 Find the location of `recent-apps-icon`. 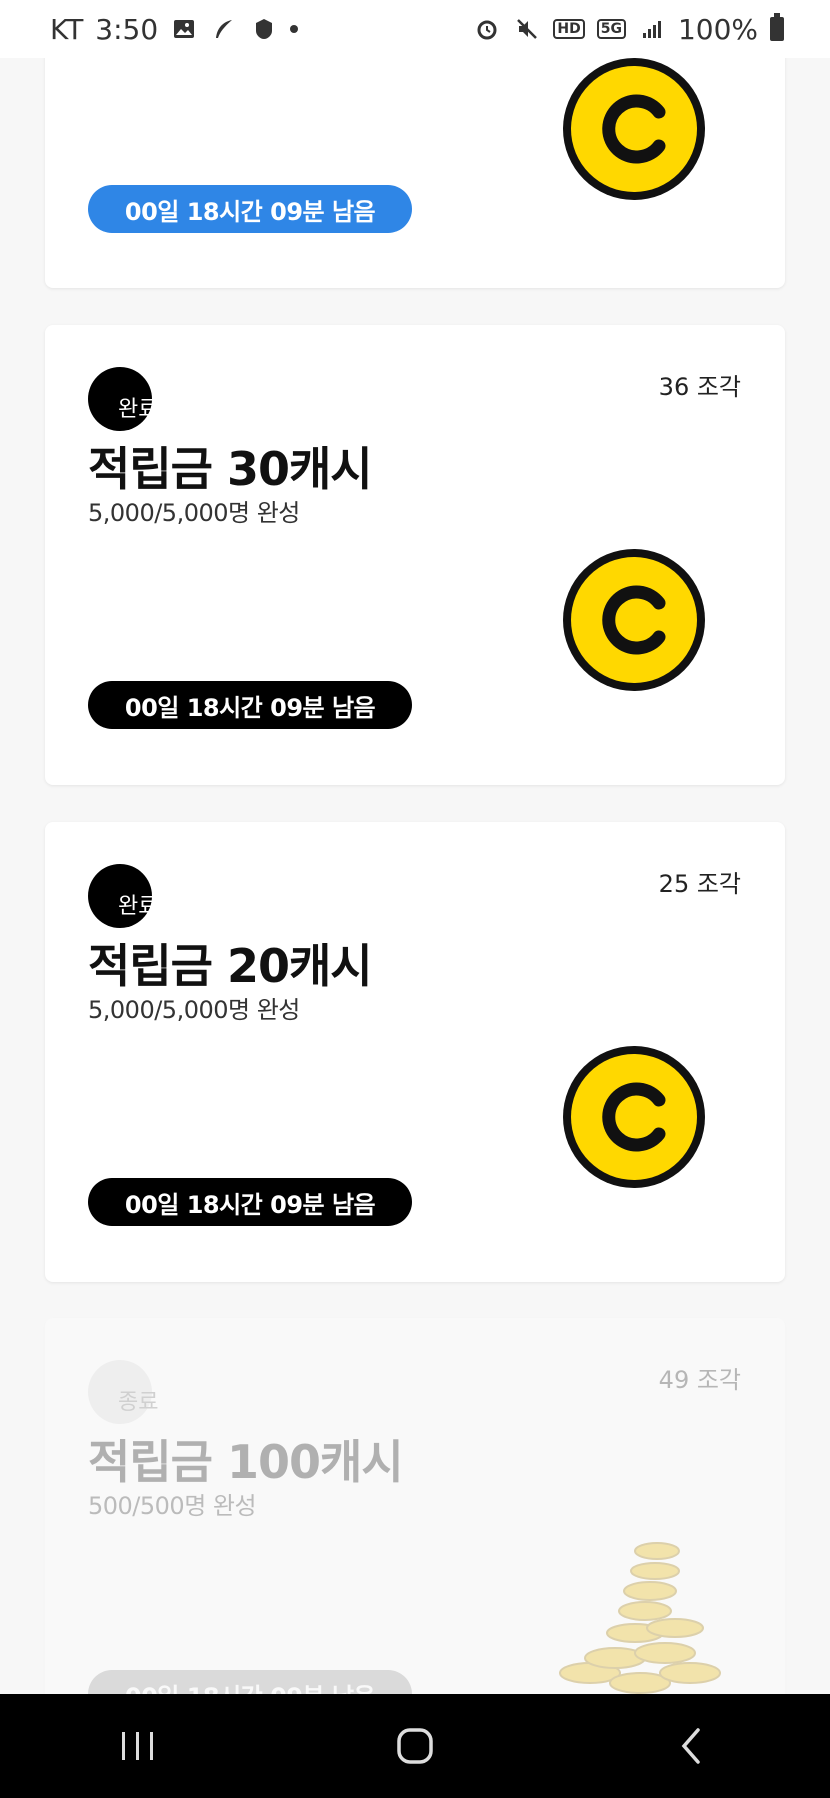

recent-apps-icon is located at coordinates (138, 1746).